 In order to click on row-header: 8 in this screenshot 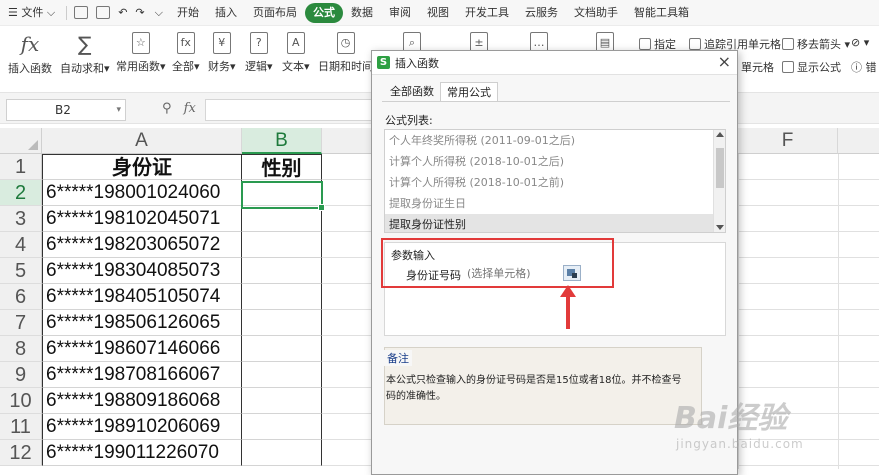, I will do `click(21, 349)`.